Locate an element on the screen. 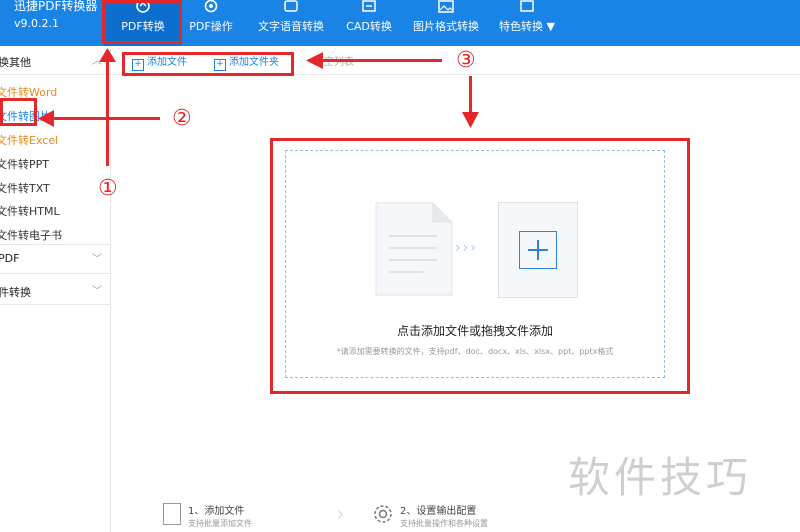 This screenshot has width=800, height=532. app-title: 迅捷PDF转换器 is located at coordinates (56, 6).